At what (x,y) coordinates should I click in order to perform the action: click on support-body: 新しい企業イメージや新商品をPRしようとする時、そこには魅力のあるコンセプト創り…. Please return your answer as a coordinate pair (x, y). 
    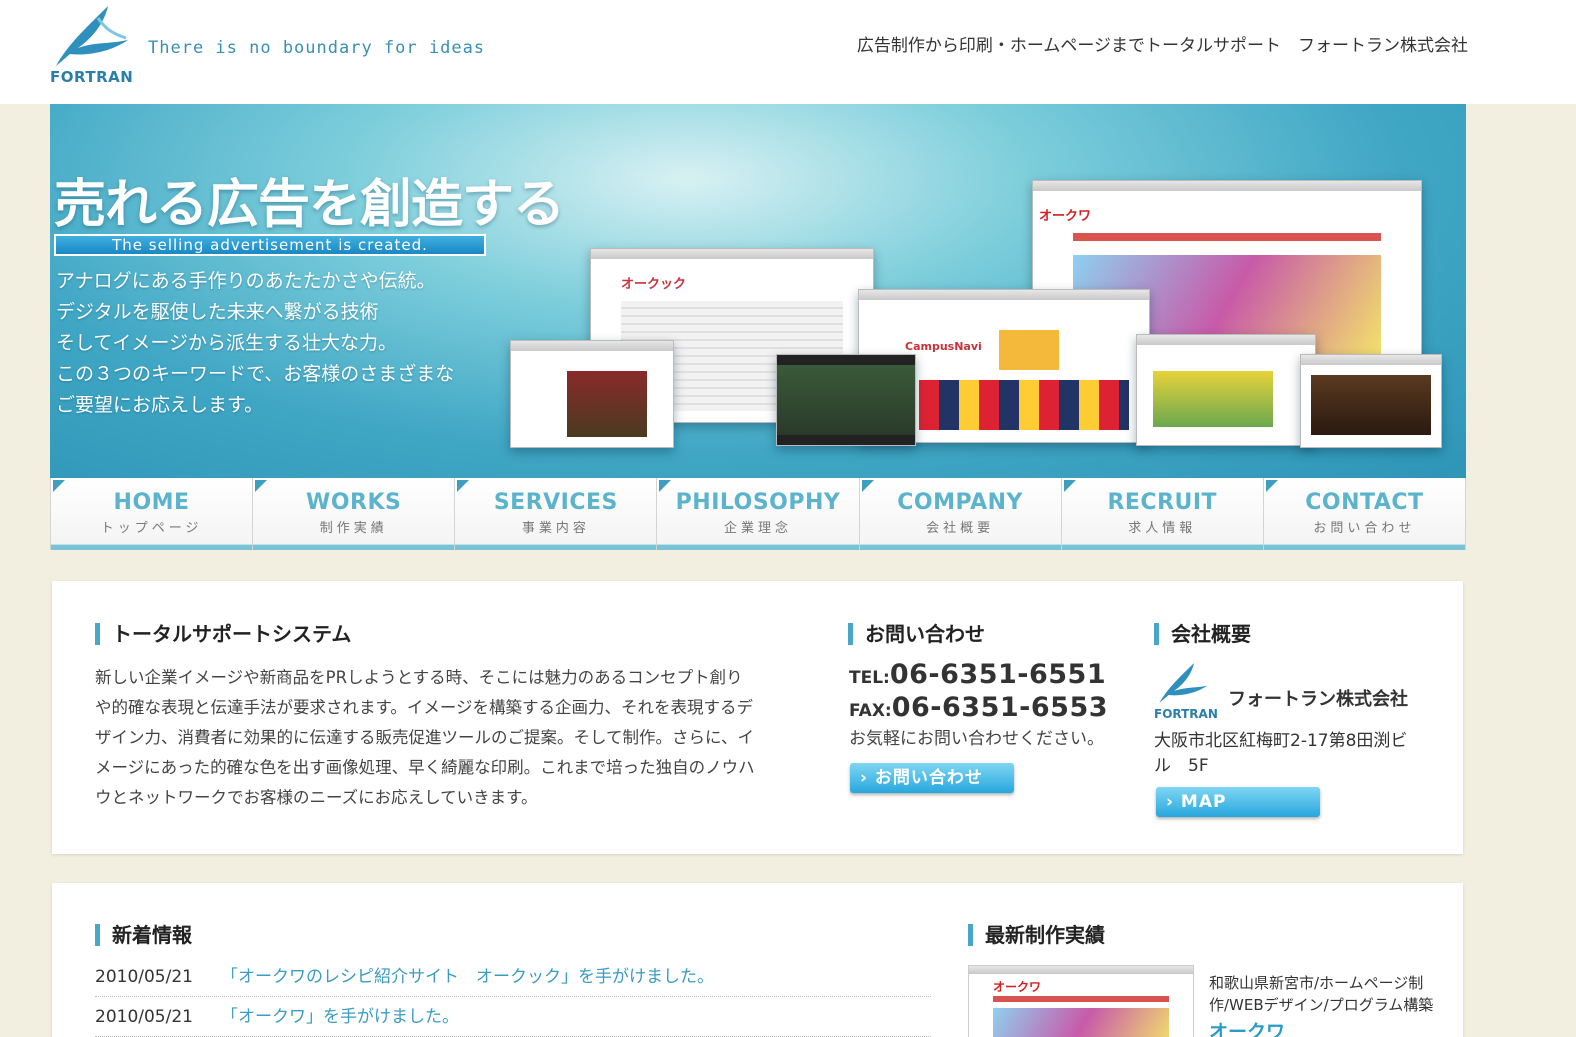
    Looking at the image, I should click on (465, 738).